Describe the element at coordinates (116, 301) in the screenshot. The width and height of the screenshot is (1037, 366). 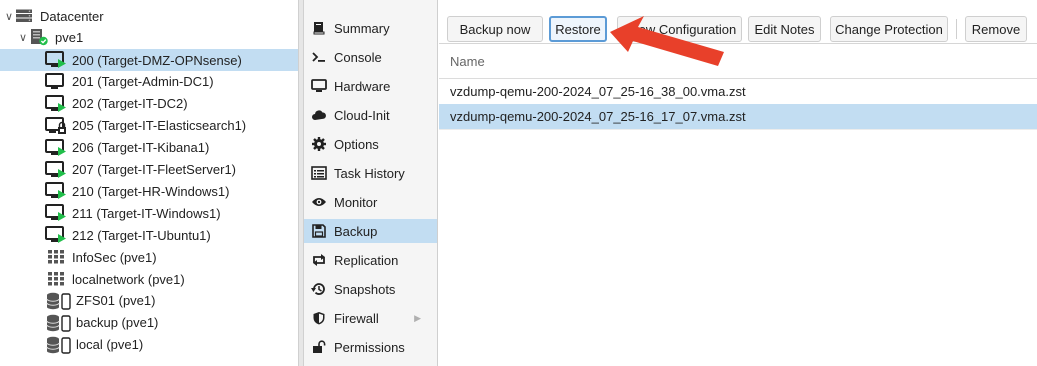
I see `tree-item-label: ZFS01 (pve1)` at that location.